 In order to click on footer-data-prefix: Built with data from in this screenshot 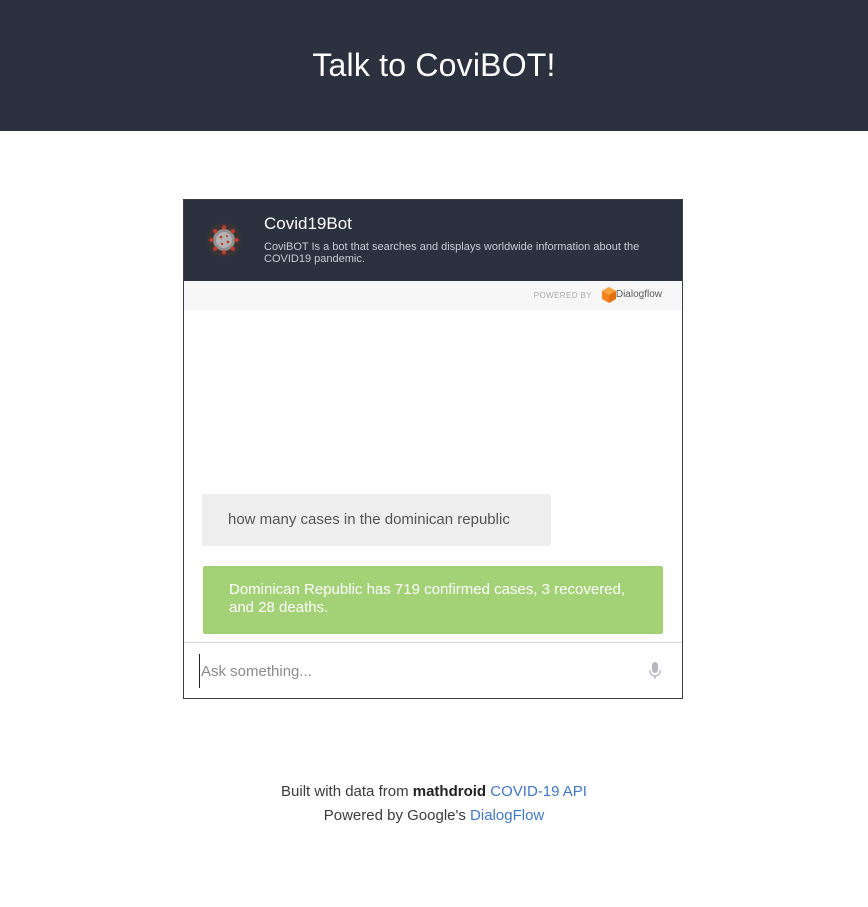, I will do `click(345, 791)`.